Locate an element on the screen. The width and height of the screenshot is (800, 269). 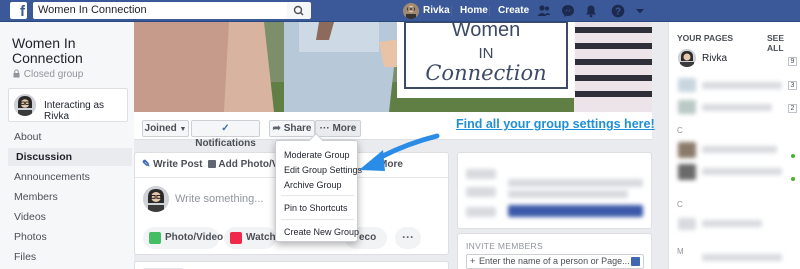
create-link: Create is located at coordinates (513, 11).